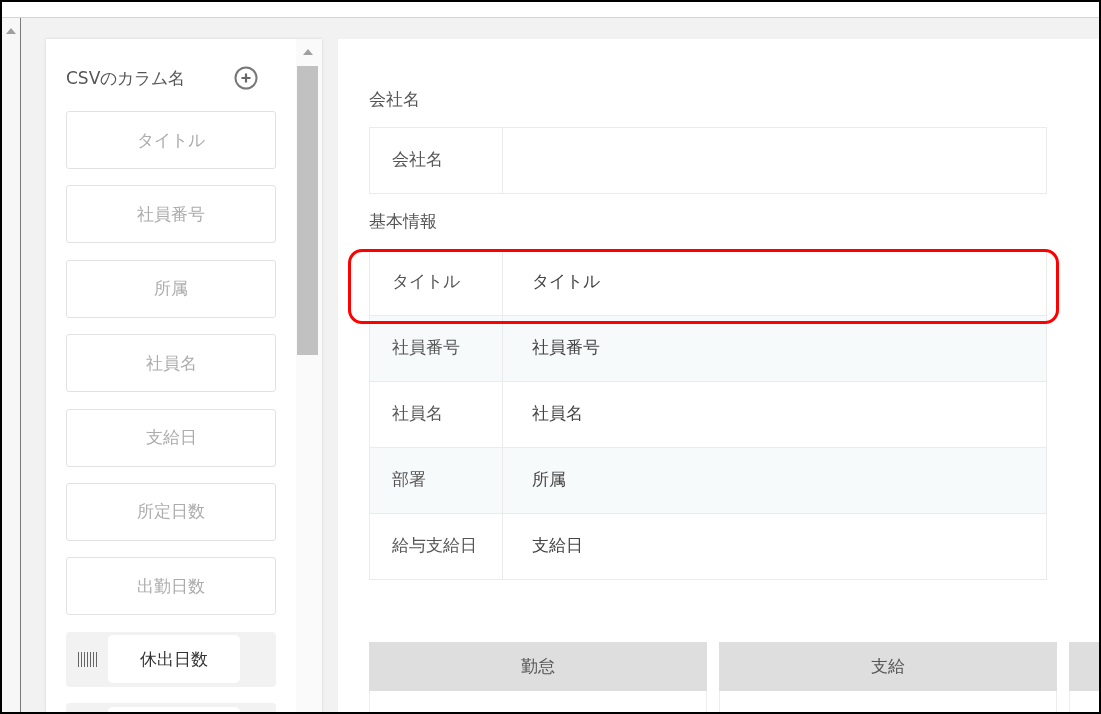 The height and width of the screenshot is (714, 1101). What do you see at coordinates (171, 363) in the screenshot?
I see `column-item: 社員名` at bounding box center [171, 363].